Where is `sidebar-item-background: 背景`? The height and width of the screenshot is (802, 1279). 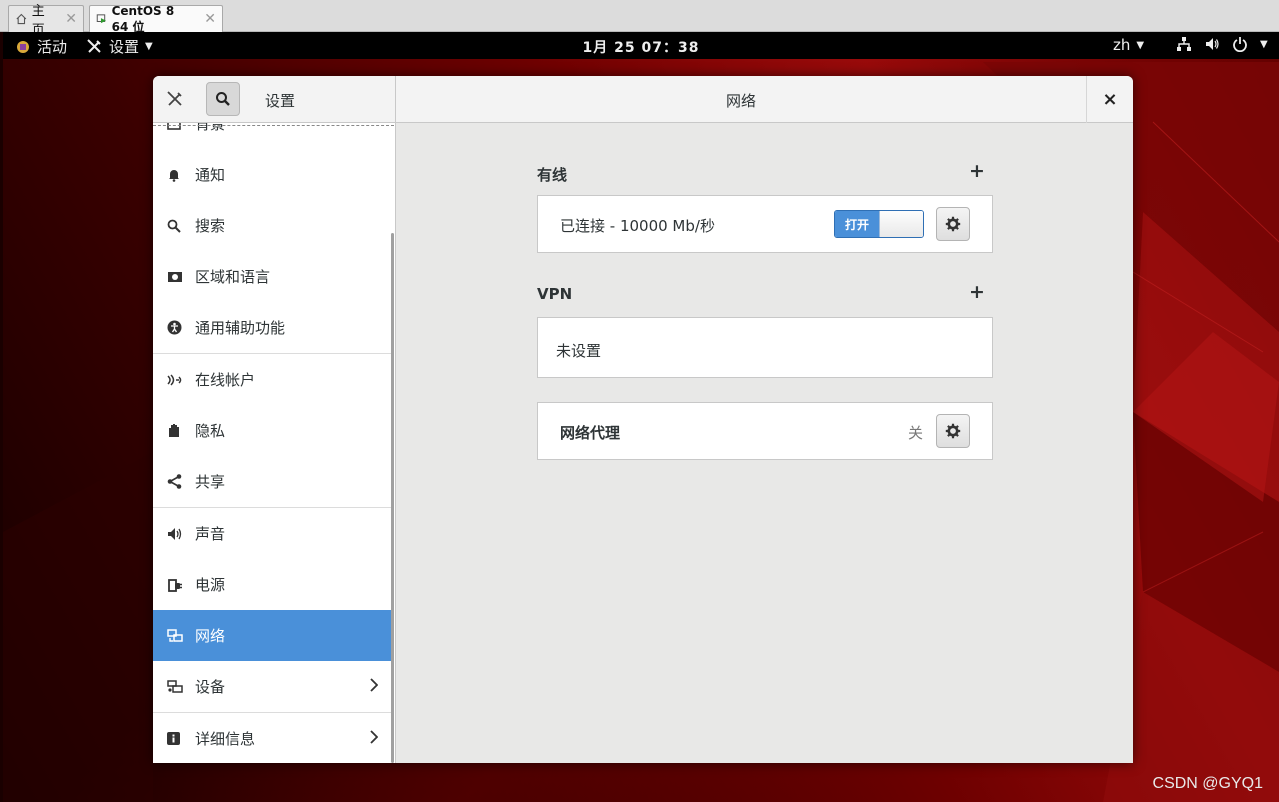 sidebar-item-background: 背景 is located at coordinates (273, 136).